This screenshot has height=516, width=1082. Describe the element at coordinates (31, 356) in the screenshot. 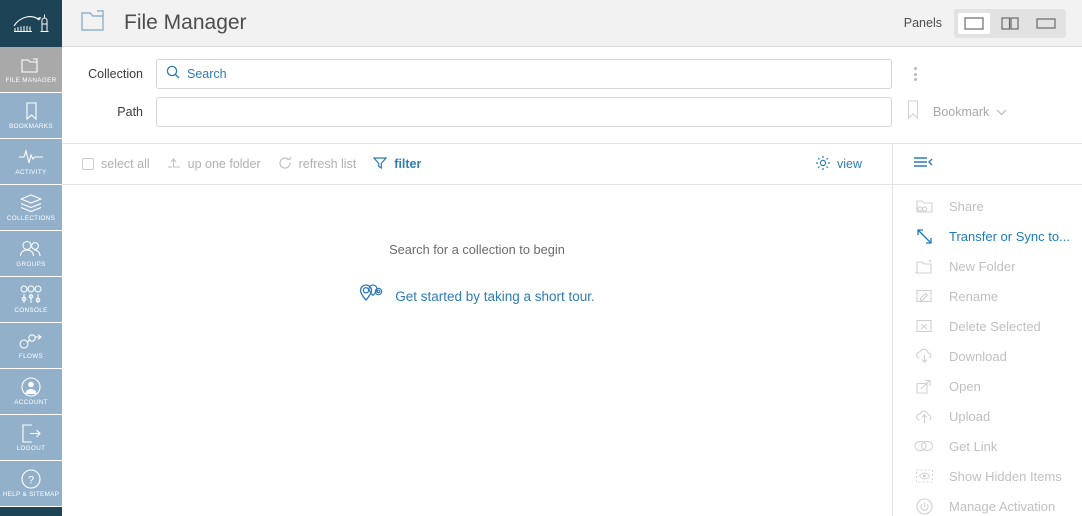

I see `sidebar-item-label: FLOWS` at that location.